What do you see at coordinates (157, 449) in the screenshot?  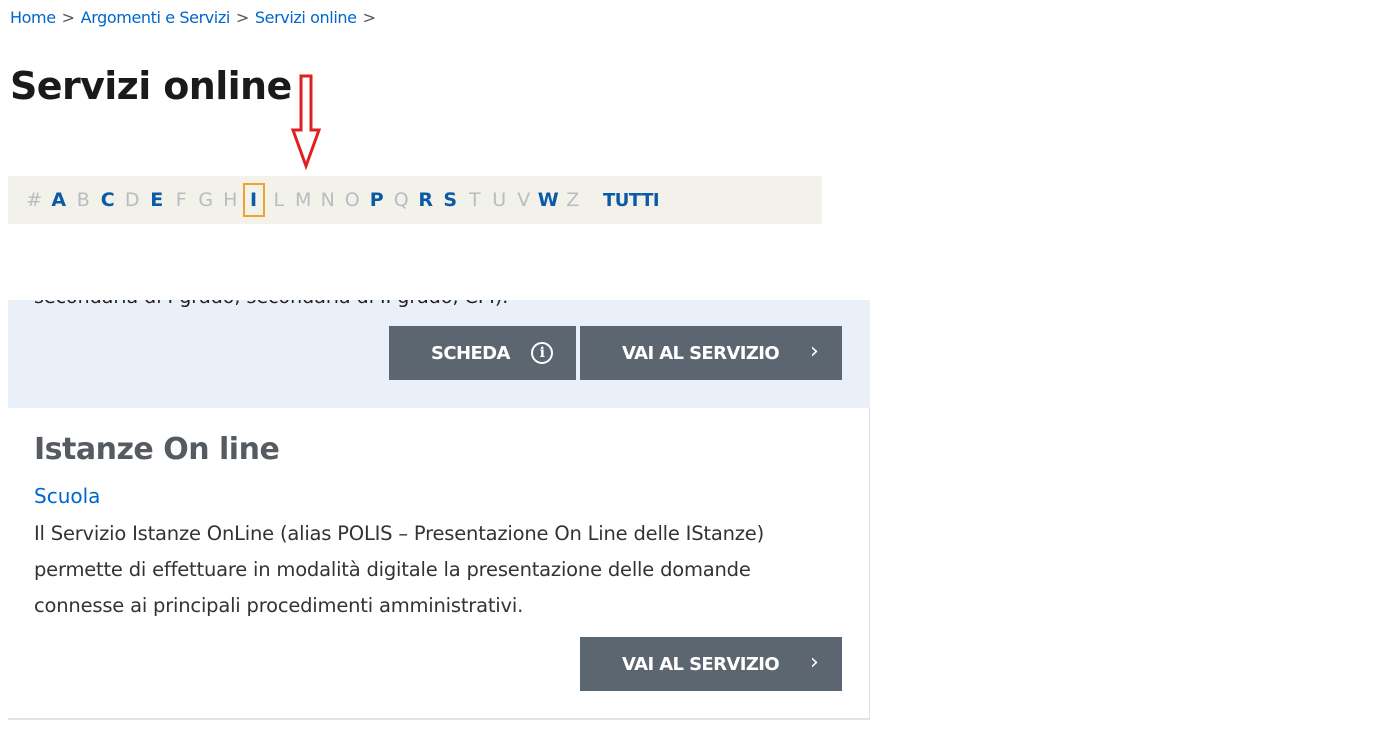 I see `service-card-title: Istanze On line` at bounding box center [157, 449].